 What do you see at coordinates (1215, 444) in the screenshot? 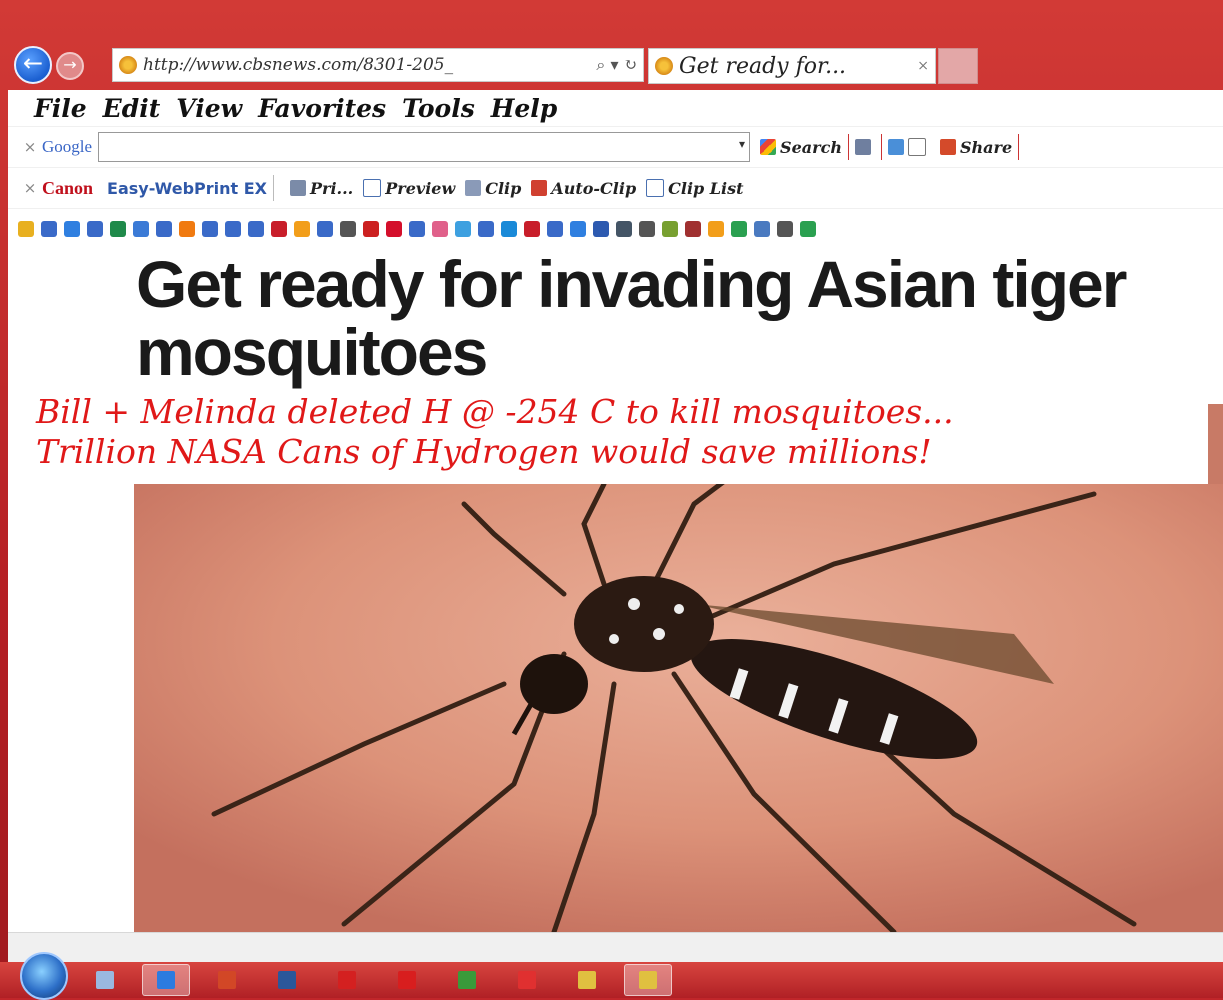
I see `side-photo-edge` at bounding box center [1215, 444].